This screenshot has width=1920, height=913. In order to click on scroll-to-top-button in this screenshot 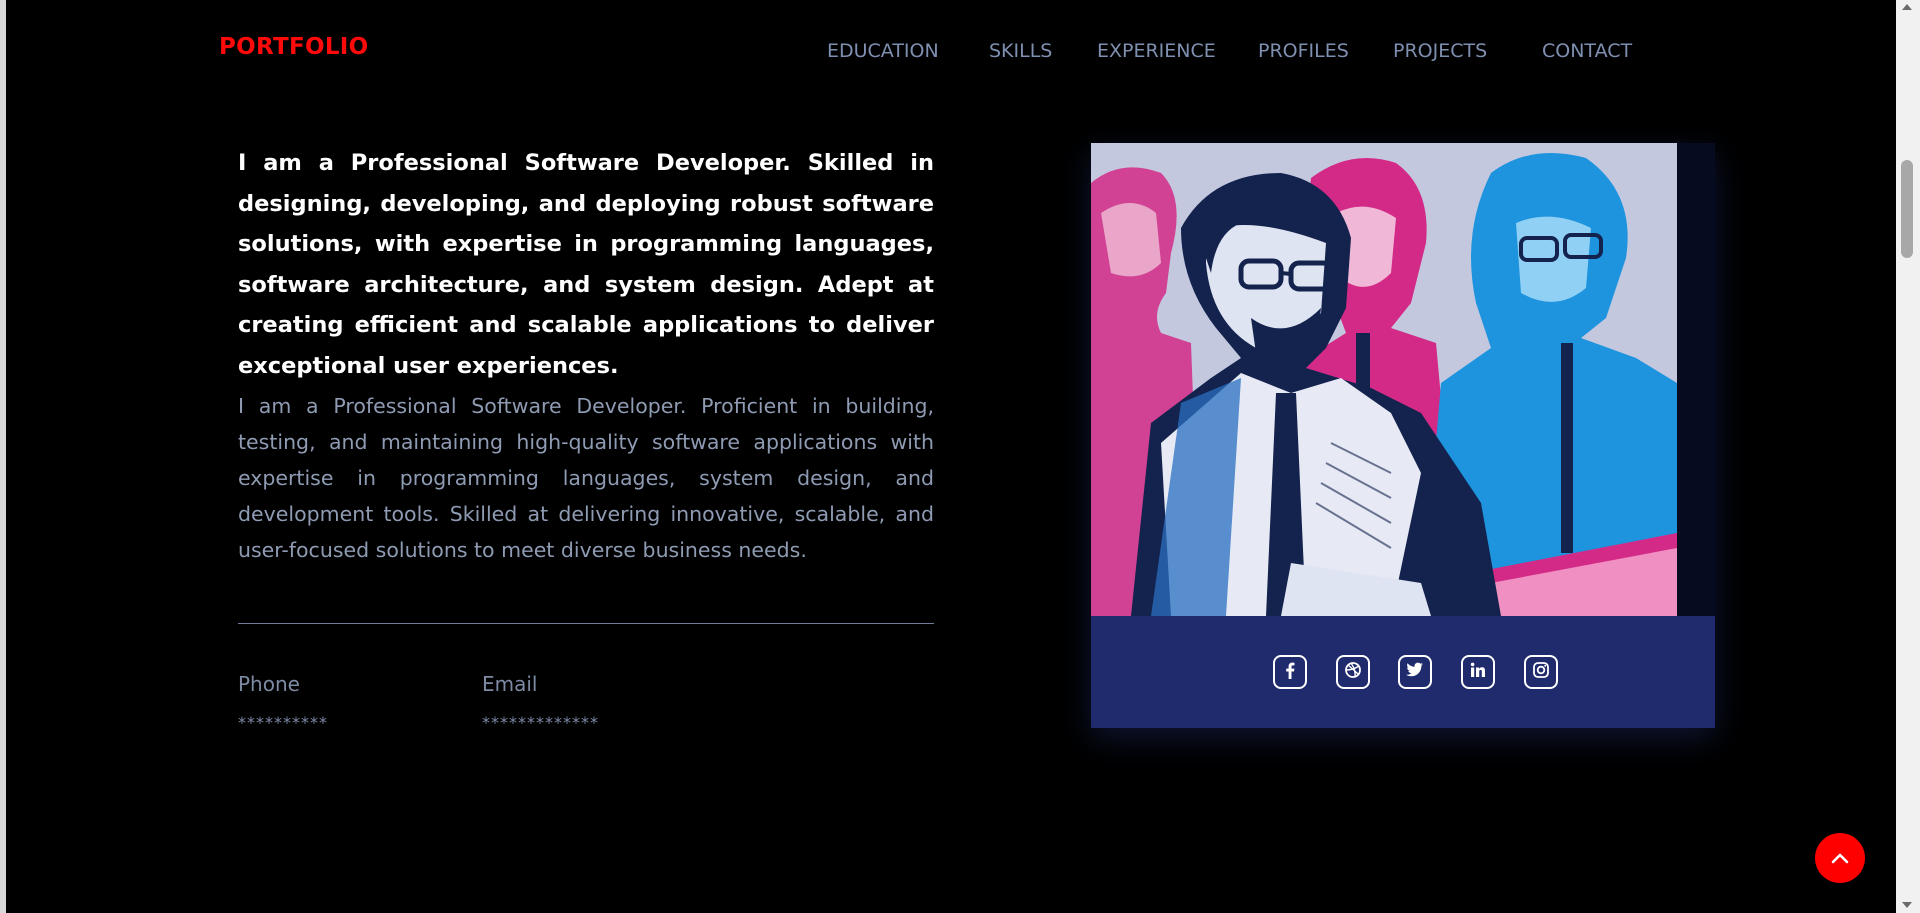, I will do `click(1840, 858)`.